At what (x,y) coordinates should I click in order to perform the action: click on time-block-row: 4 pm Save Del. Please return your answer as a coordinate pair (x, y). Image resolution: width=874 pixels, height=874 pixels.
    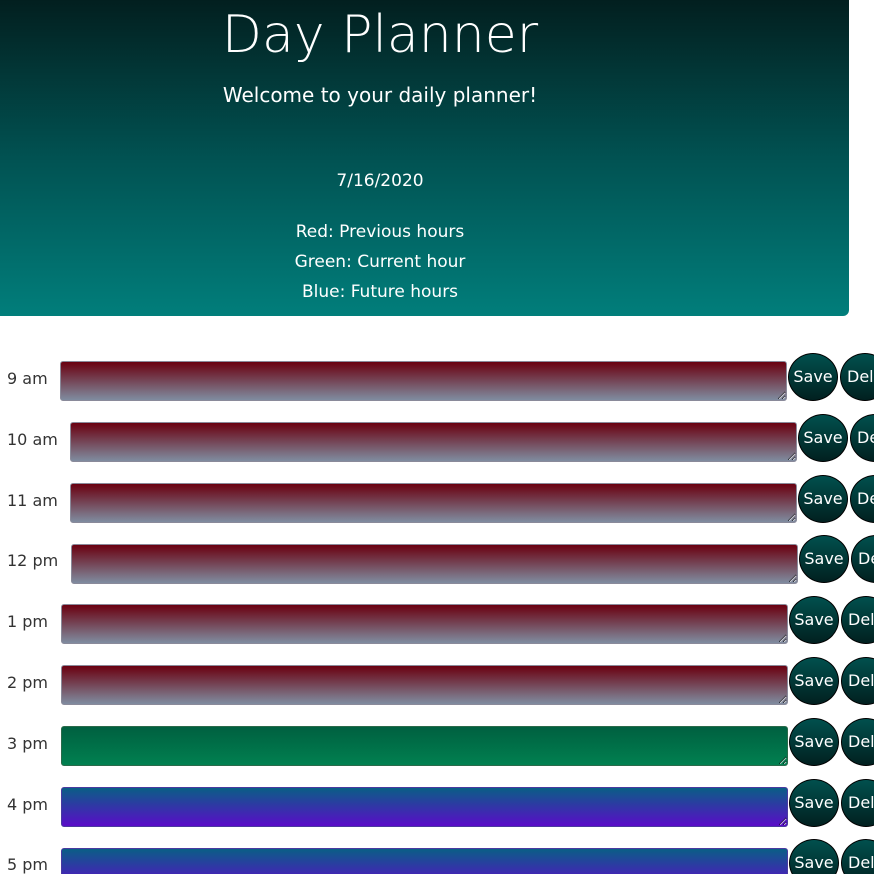
    Looking at the image, I should click on (437, 804).